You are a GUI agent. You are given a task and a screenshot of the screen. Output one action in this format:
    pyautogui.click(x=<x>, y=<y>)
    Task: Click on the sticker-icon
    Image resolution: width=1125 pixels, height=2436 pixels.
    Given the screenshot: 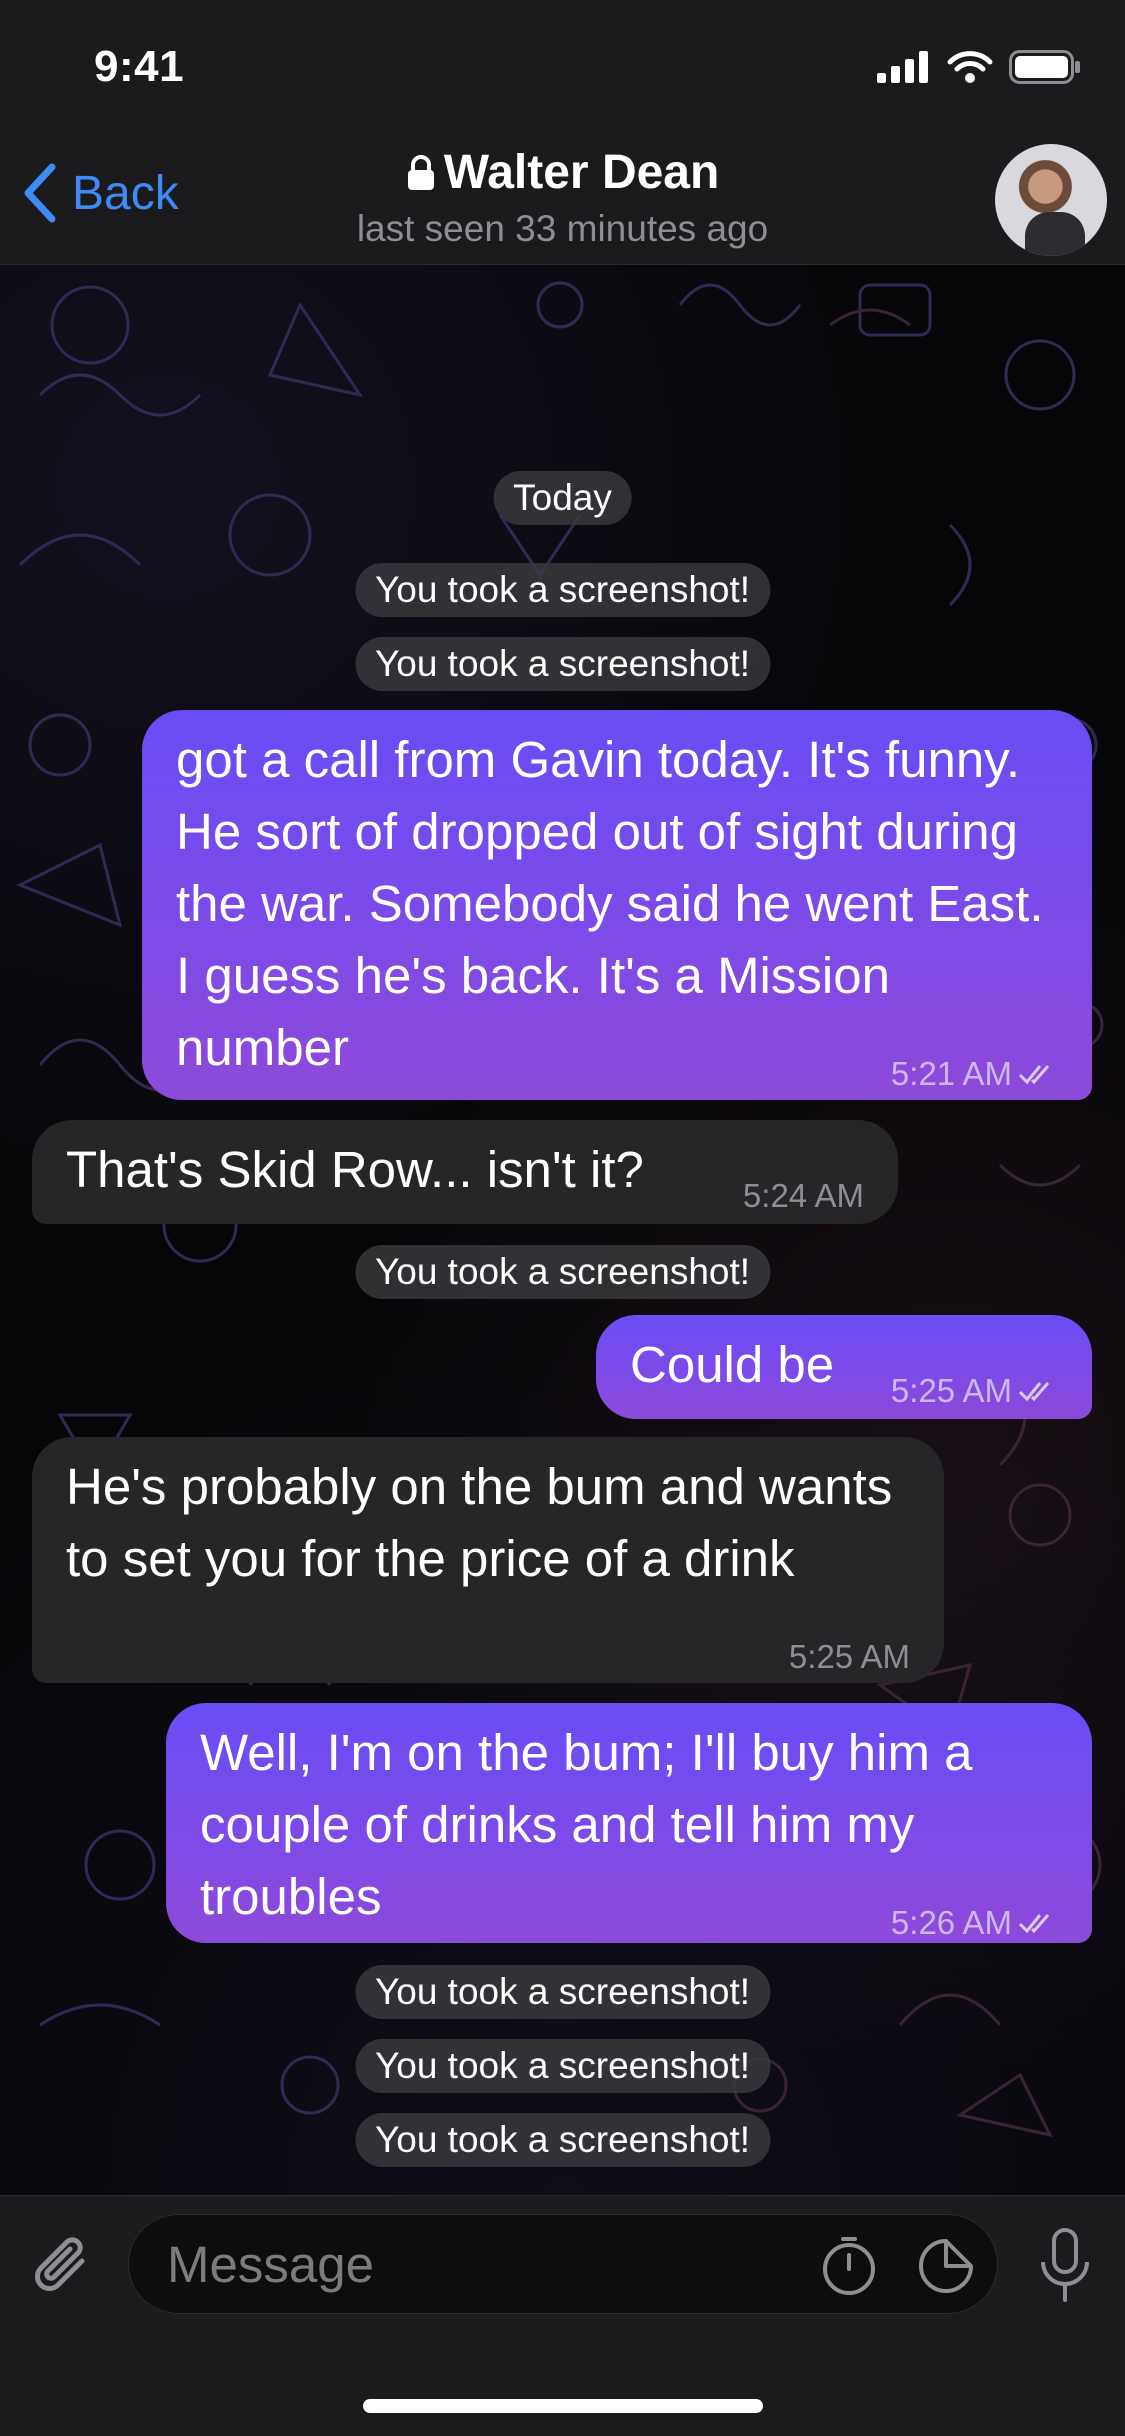 What is the action you would take?
    pyautogui.click(x=946, y=2266)
    